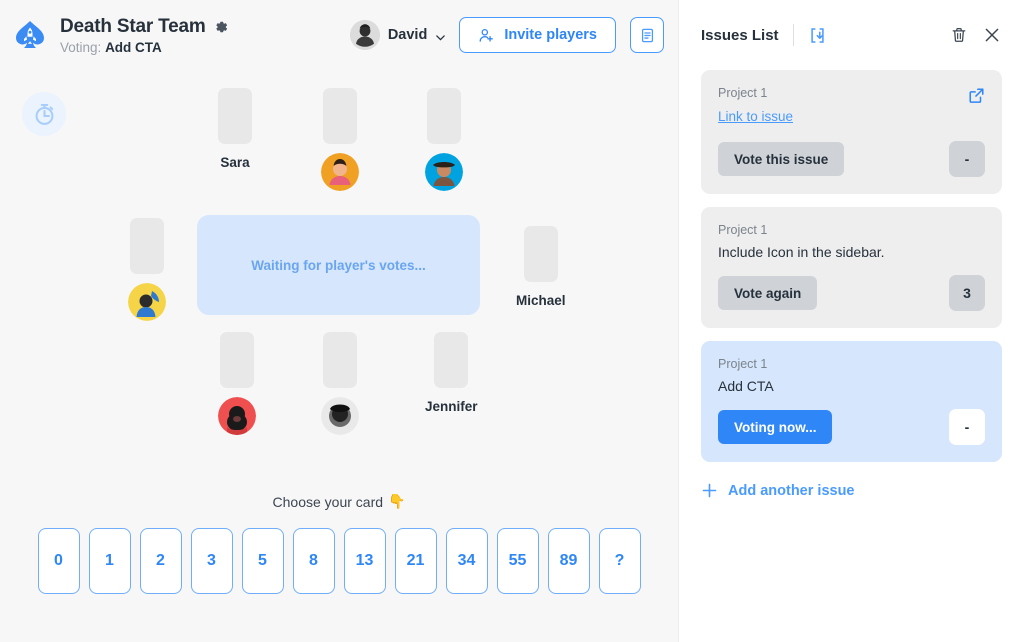 The height and width of the screenshot is (642, 1024). What do you see at coordinates (30, 35) in the screenshot?
I see `spade-rocket-logo` at bounding box center [30, 35].